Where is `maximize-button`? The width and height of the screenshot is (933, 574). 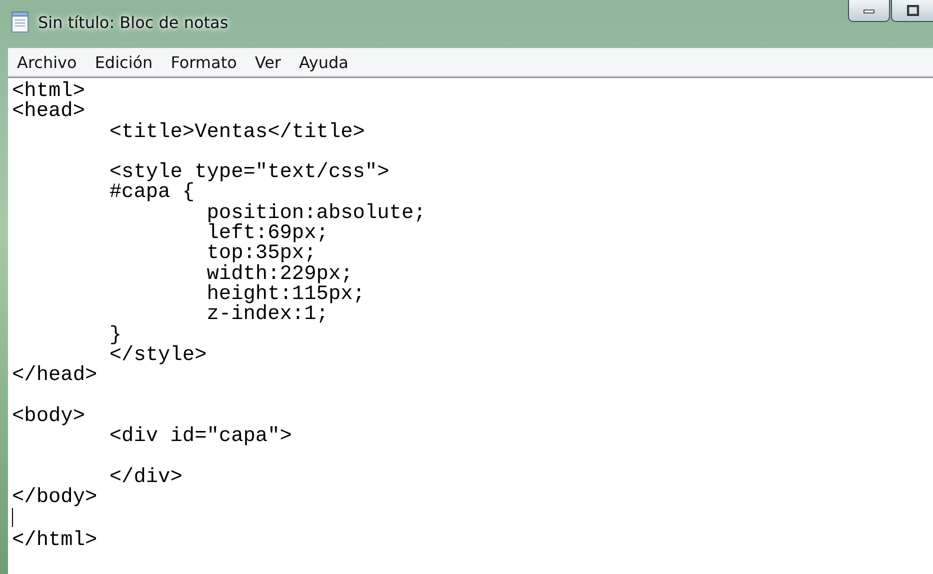 maximize-button is located at coordinates (912, 11).